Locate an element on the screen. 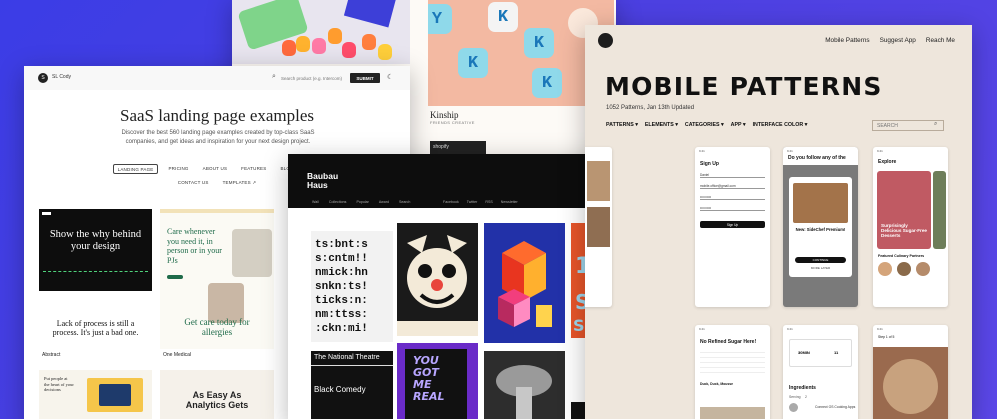  menu-popular: Popular is located at coordinates (362, 202).